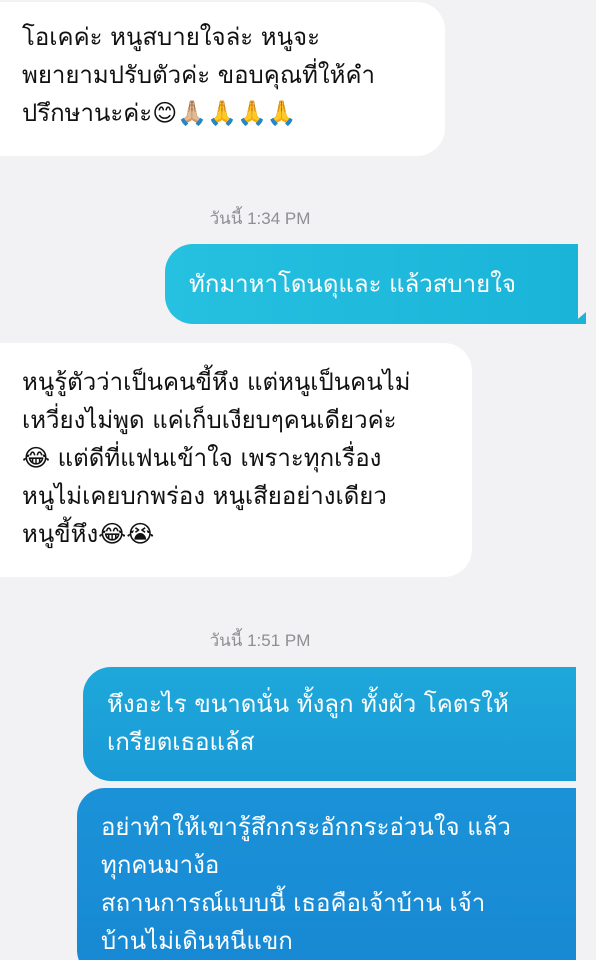 This screenshot has height=960, width=596. I want to click on outgoing-message-bubble: ทักมาหาโดนดุและ แล้วสบายใจ, so click(371, 284).